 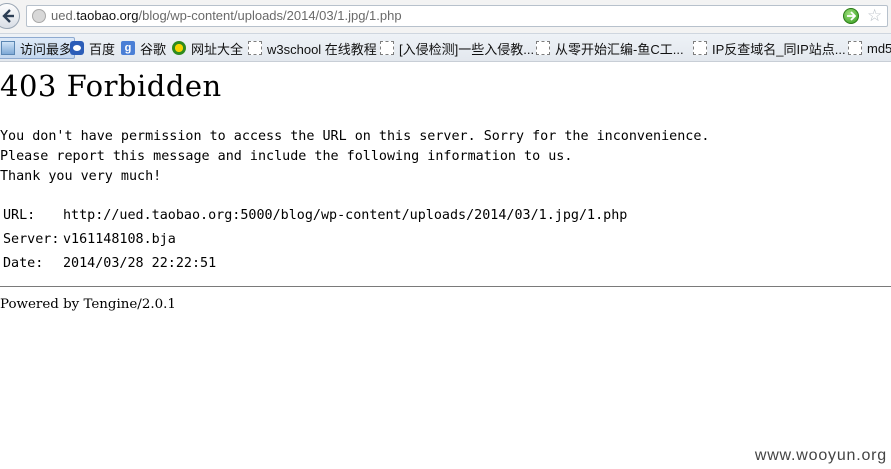 What do you see at coordinates (8, 48) in the screenshot?
I see `folder-icon` at bounding box center [8, 48].